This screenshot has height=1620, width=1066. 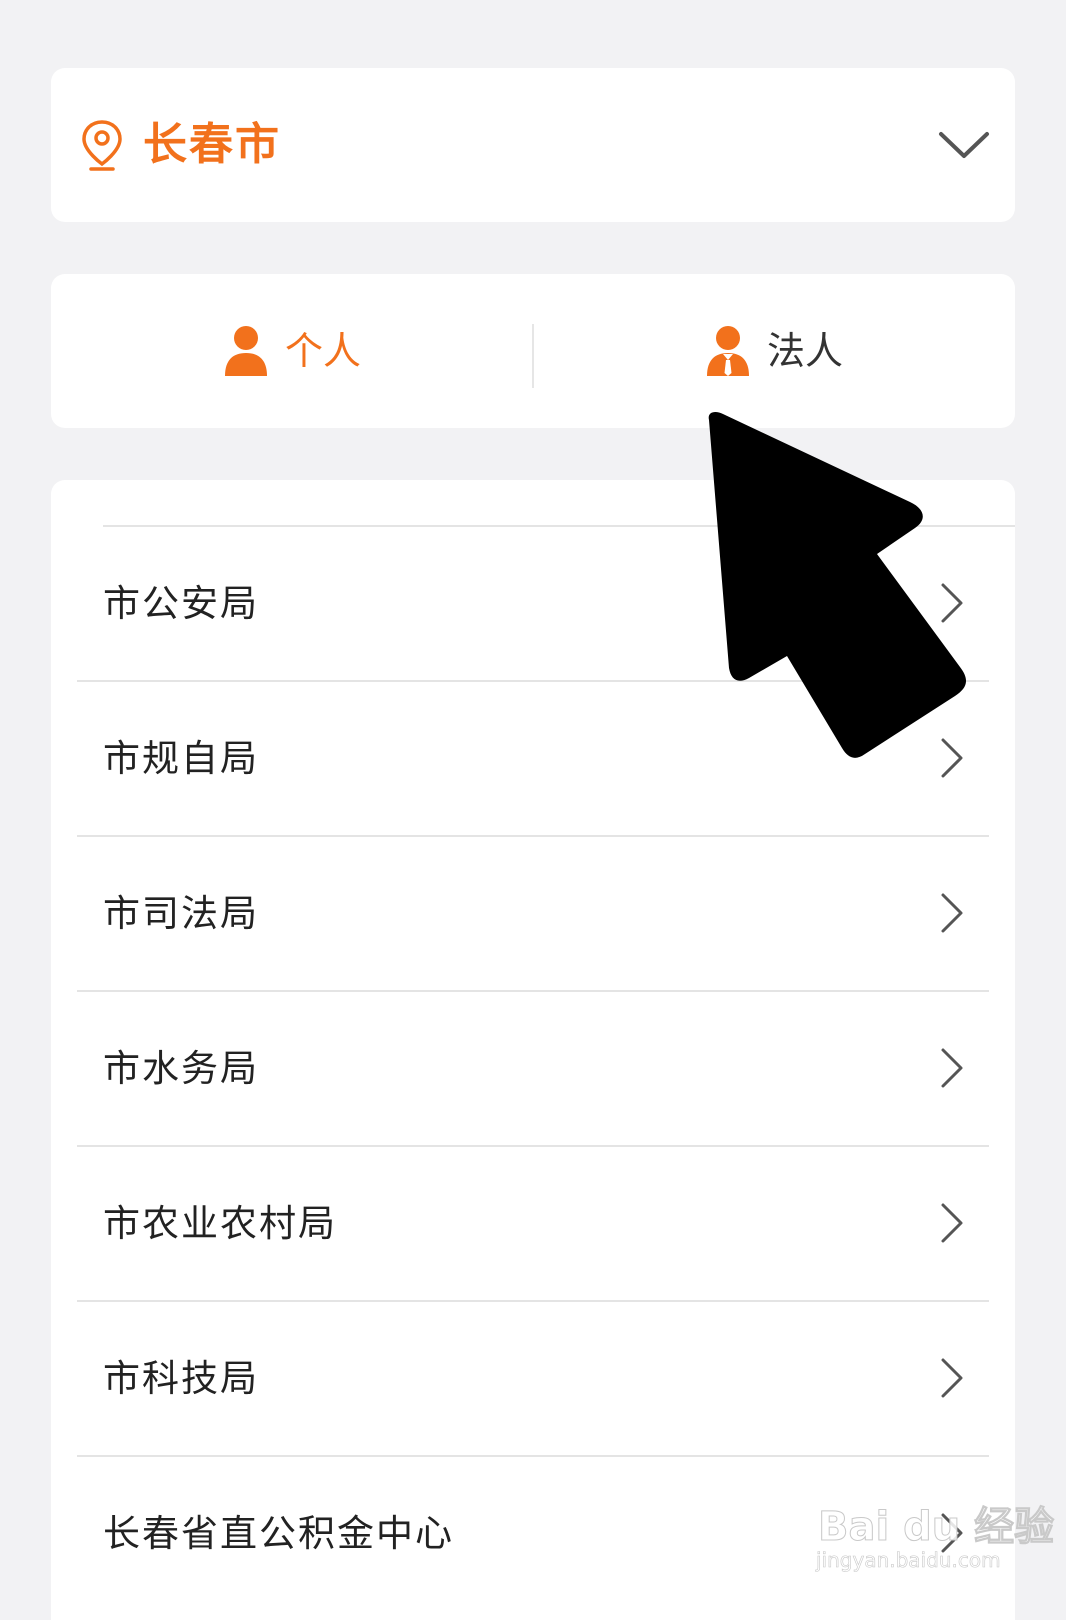 What do you see at coordinates (964, 144) in the screenshot?
I see `chevron-down-icon` at bounding box center [964, 144].